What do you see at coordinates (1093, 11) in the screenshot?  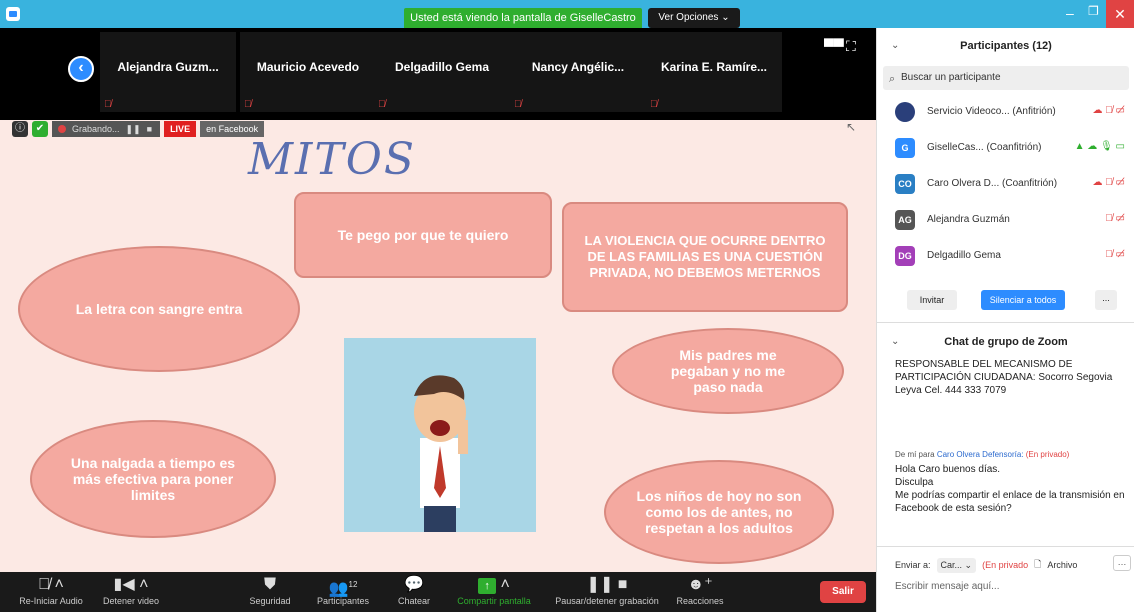 I see `maximize-icon: ❐` at bounding box center [1093, 11].